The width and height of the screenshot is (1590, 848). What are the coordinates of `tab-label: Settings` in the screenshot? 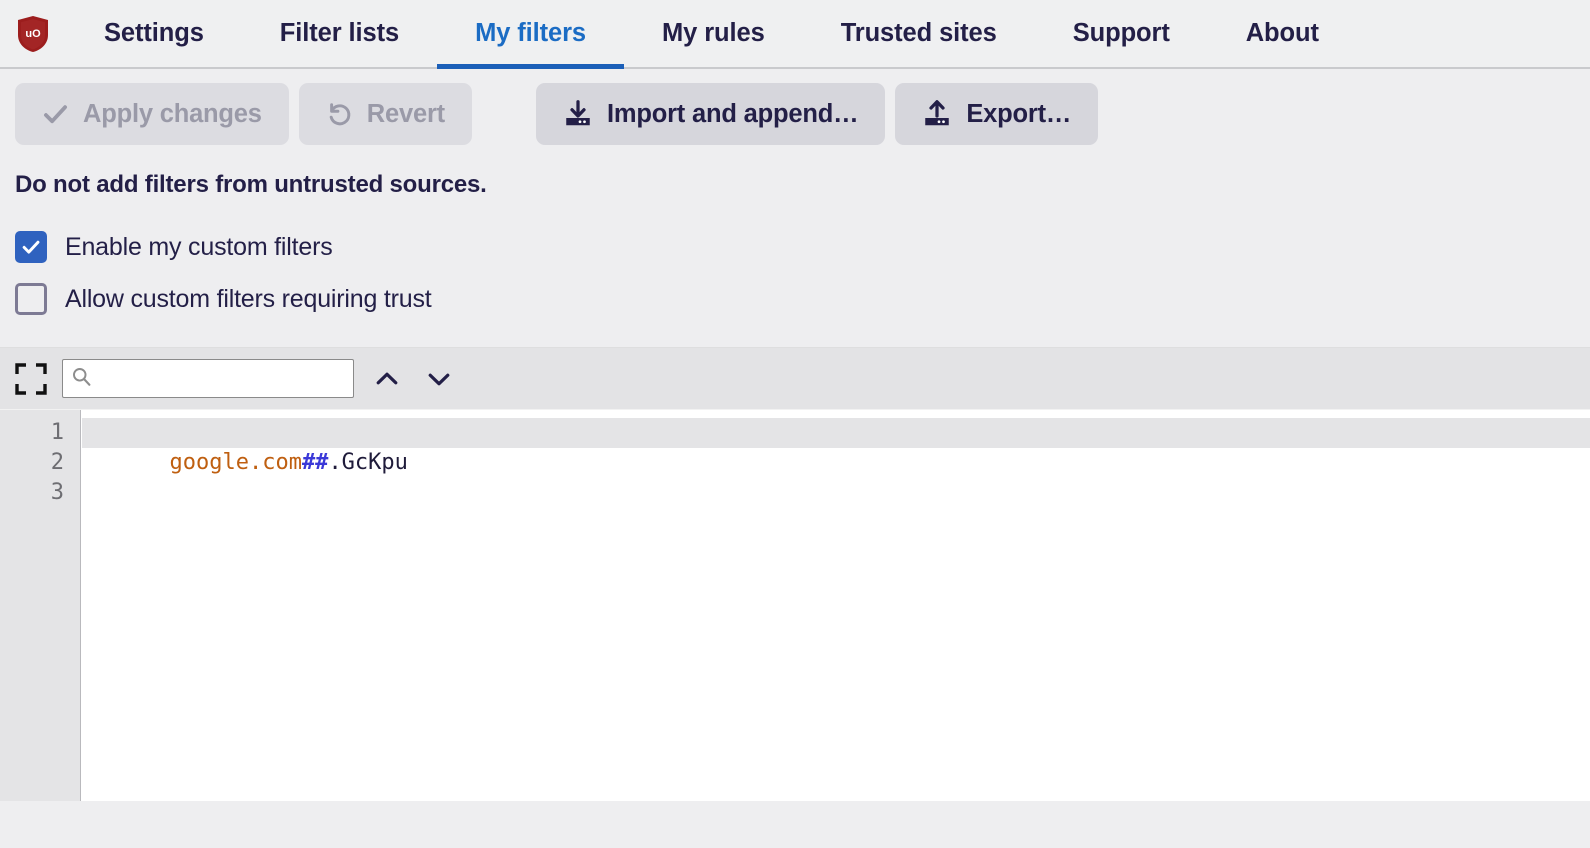 It's located at (154, 33).